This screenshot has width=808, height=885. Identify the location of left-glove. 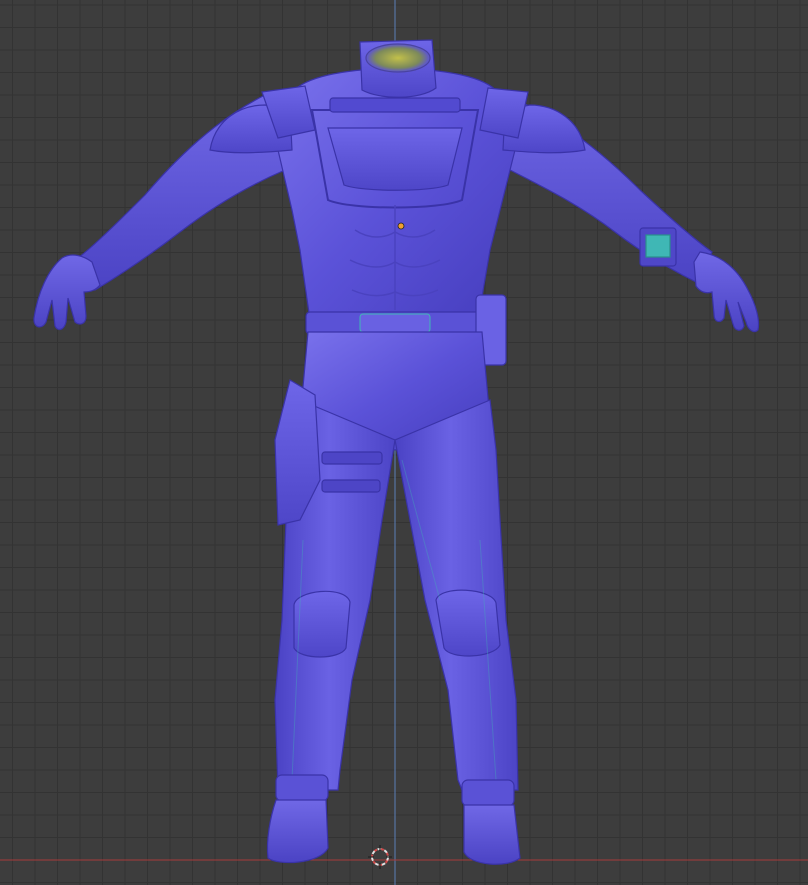
(67, 292).